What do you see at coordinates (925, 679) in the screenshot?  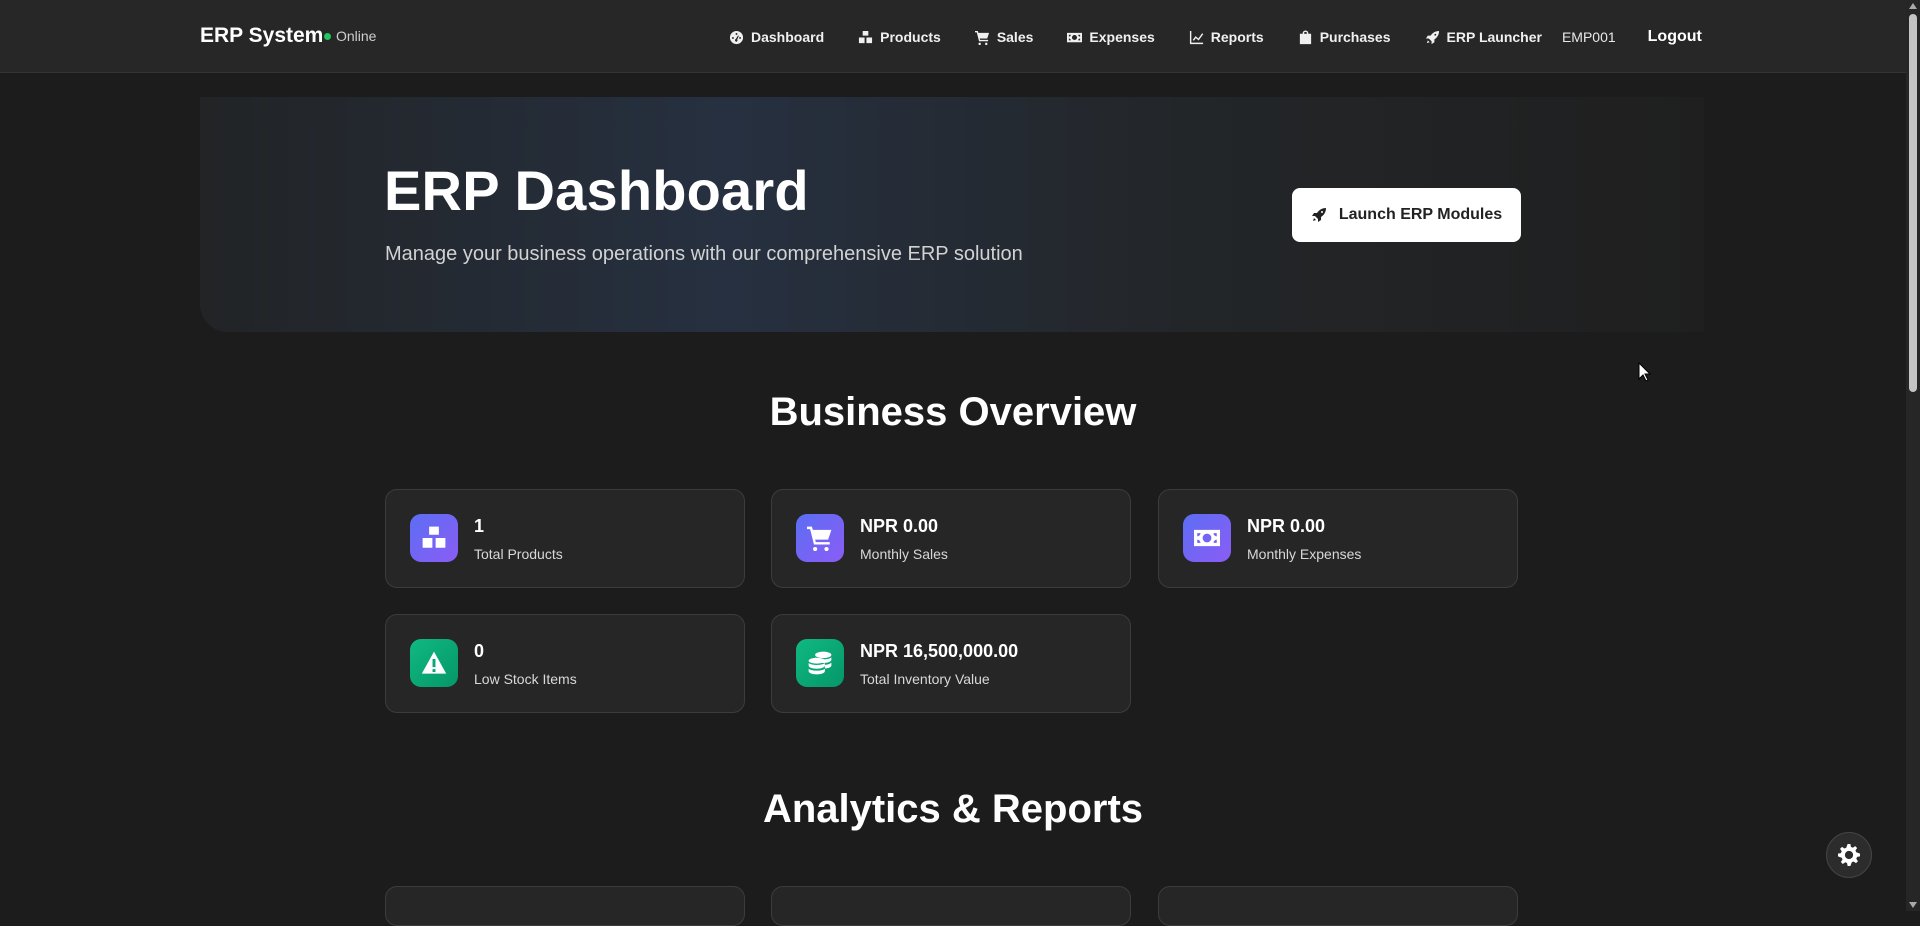 I see `stat-label: Total Inventory Value` at bounding box center [925, 679].